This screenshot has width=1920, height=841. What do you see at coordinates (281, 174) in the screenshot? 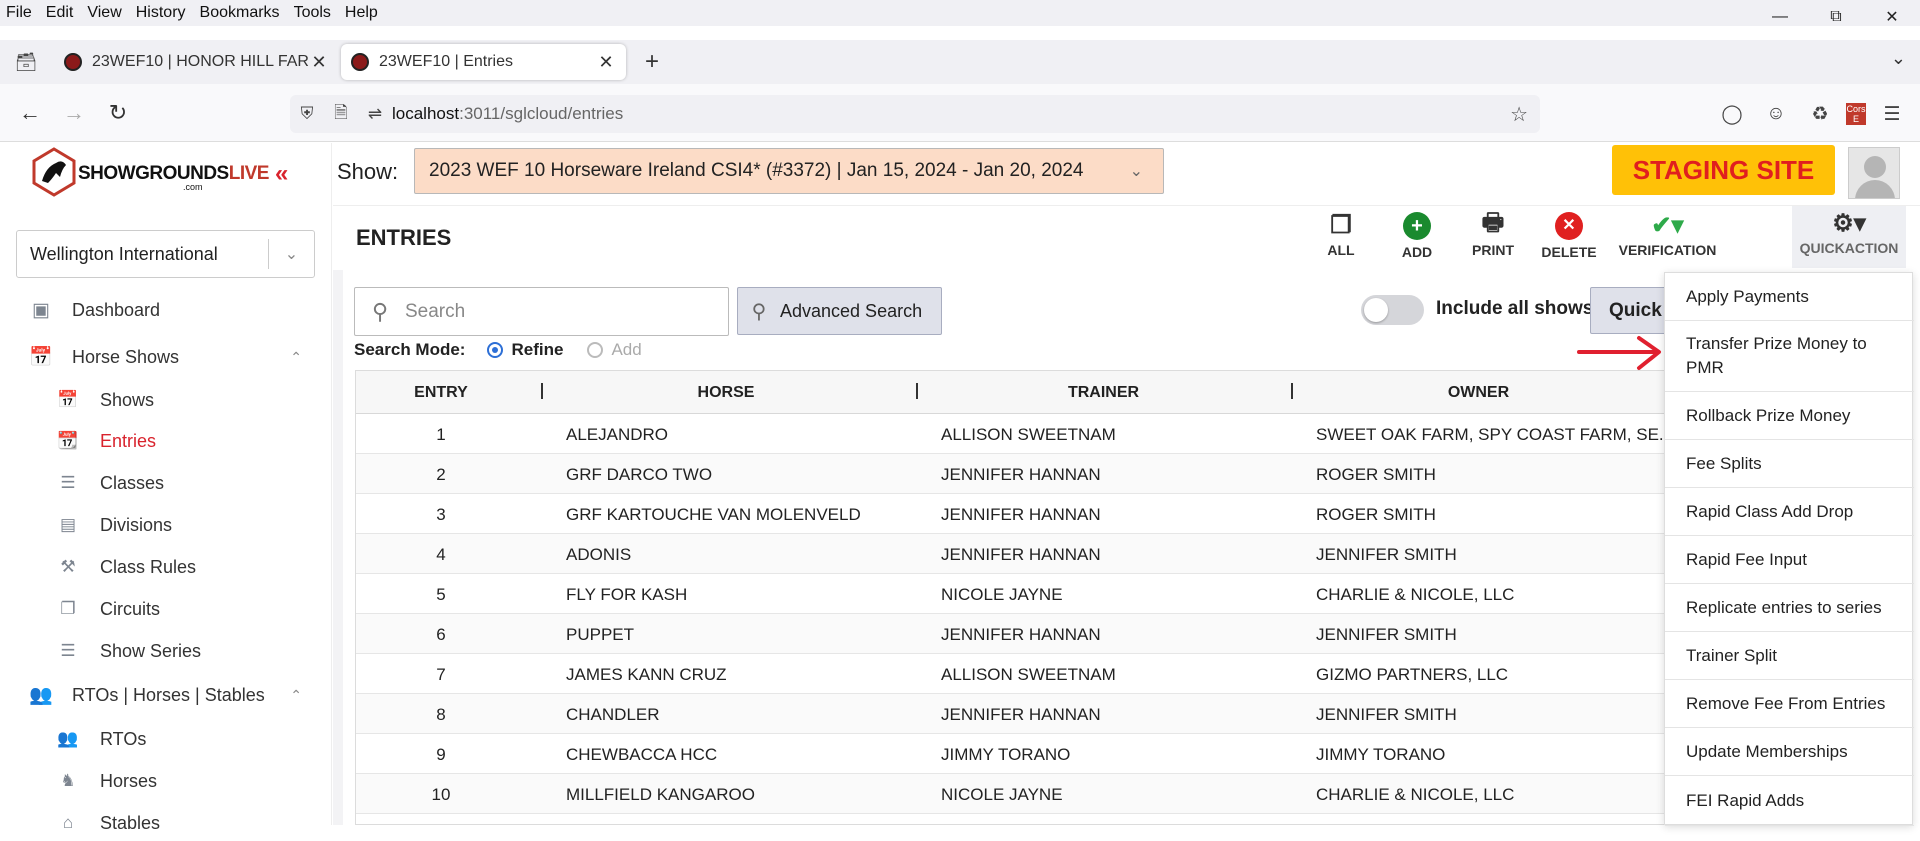
I see `collapse-sidebar-icon: «` at bounding box center [281, 174].